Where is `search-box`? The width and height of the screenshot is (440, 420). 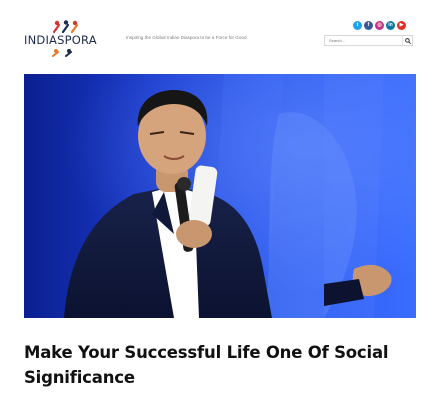
search-box is located at coordinates (368, 40).